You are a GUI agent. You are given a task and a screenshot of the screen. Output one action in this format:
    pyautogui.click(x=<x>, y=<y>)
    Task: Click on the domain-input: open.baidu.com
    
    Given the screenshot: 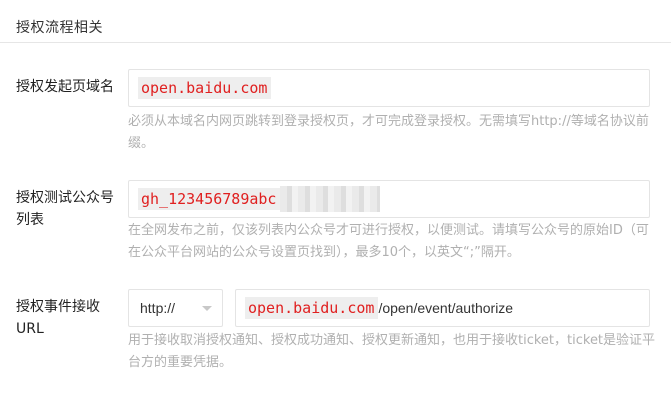 What is the action you would take?
    pyautogui.click(x=389, y=88)
    